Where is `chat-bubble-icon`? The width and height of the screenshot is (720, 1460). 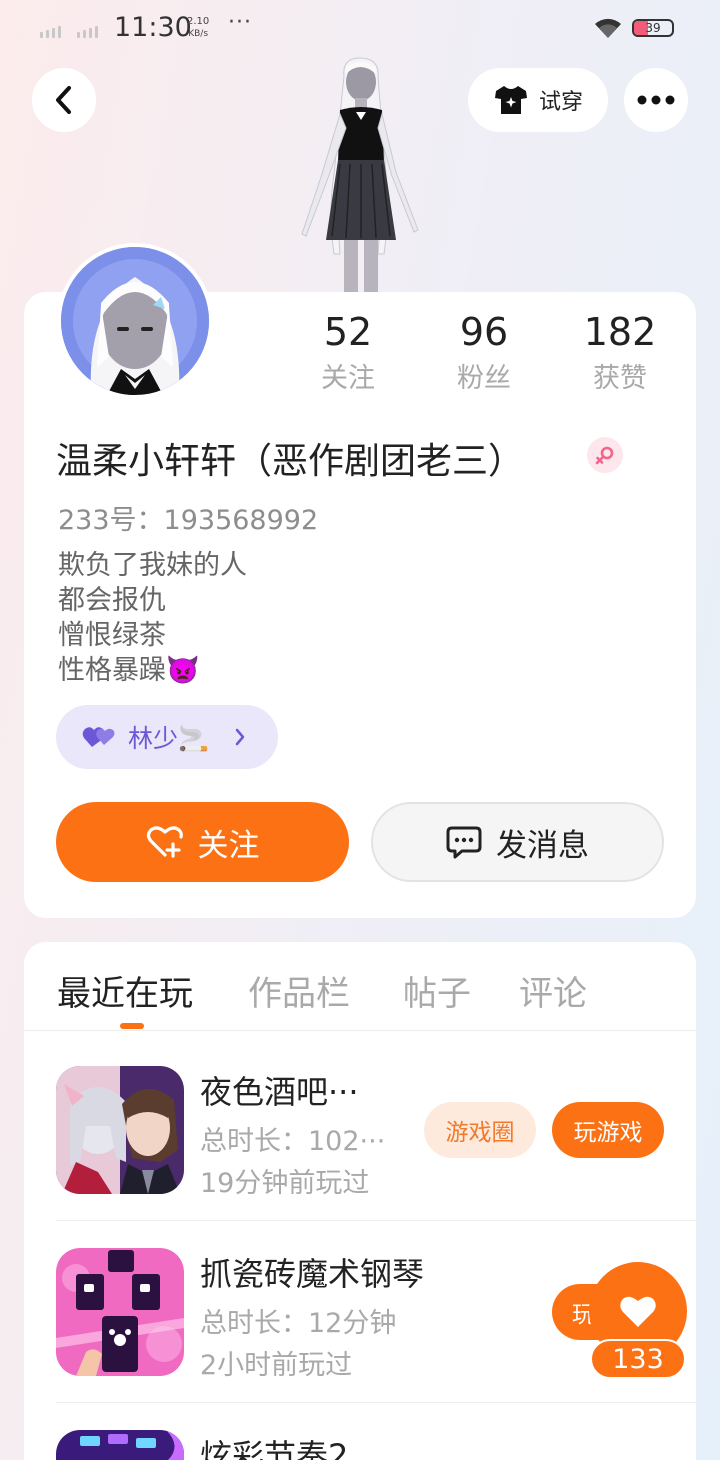 chat-bubble-icon is located at coordinates (464, 842).